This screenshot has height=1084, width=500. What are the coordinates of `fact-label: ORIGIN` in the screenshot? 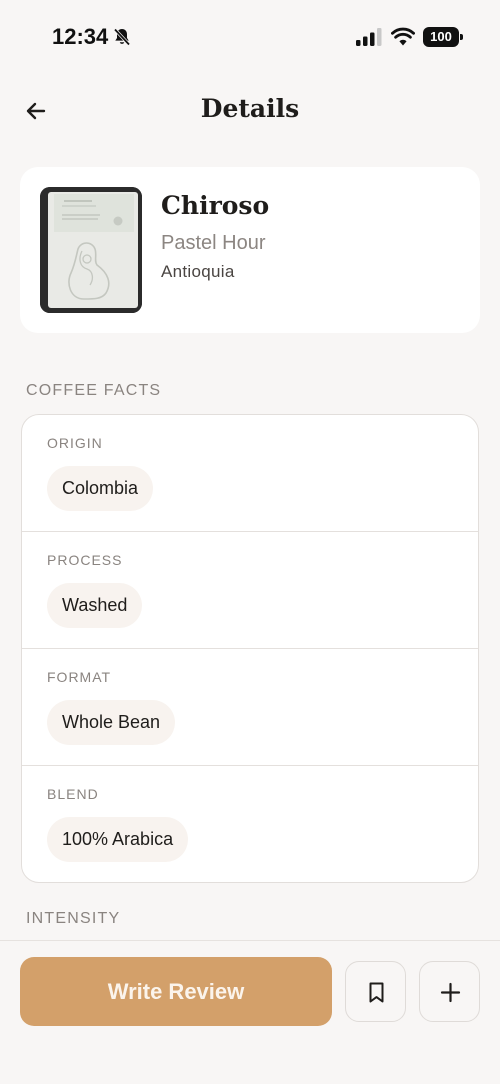 It's located at (75, 443).